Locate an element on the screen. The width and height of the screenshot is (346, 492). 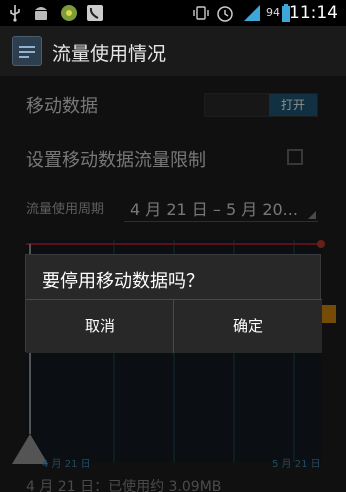
battery-percent: 94 is located at coordinates (273, 12).